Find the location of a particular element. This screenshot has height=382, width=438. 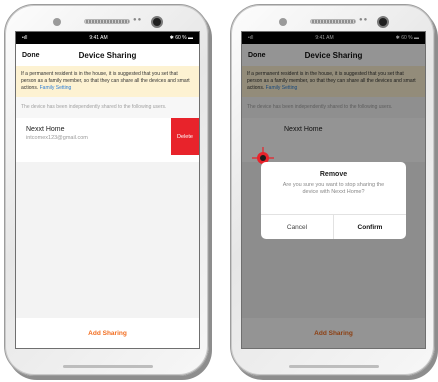

status-time: 9:41 AM is located at coordinates (98, 38).